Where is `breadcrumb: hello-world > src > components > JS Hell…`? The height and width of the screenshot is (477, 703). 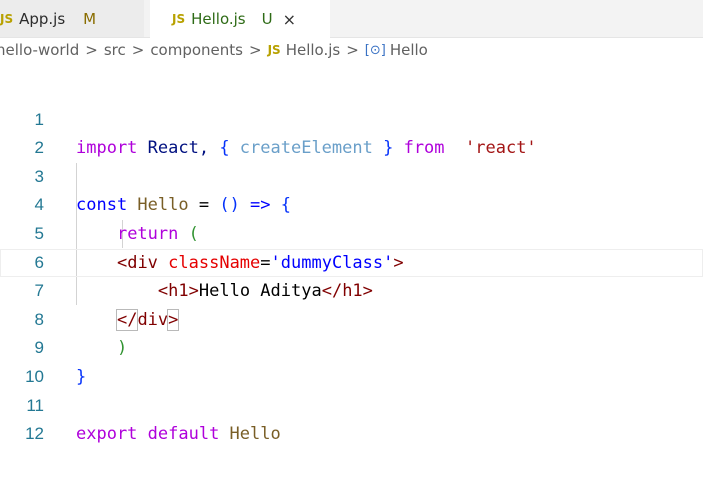
breadcrumb: hello-world > src > components > JS Hell… is located at coordinates (351, 50).